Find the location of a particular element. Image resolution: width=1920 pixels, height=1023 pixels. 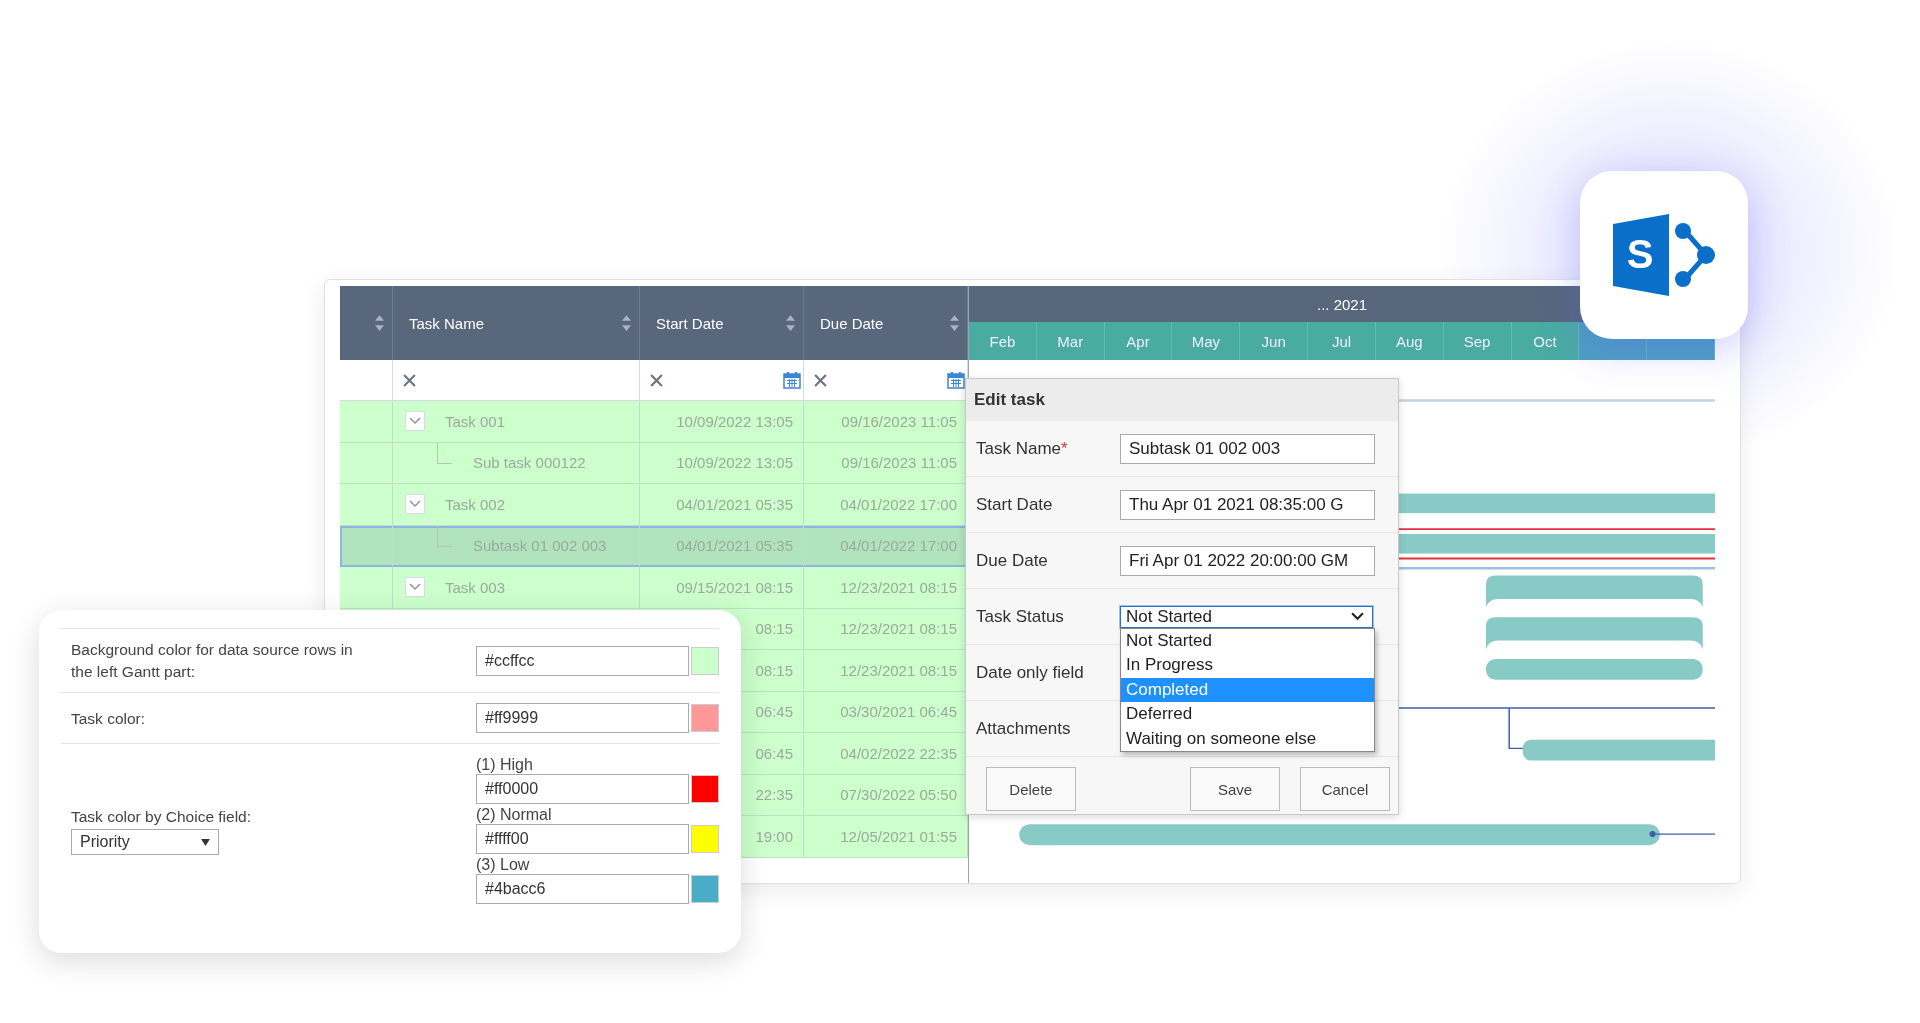

choice-label: (3) Low is located at coordinates (503, 865).